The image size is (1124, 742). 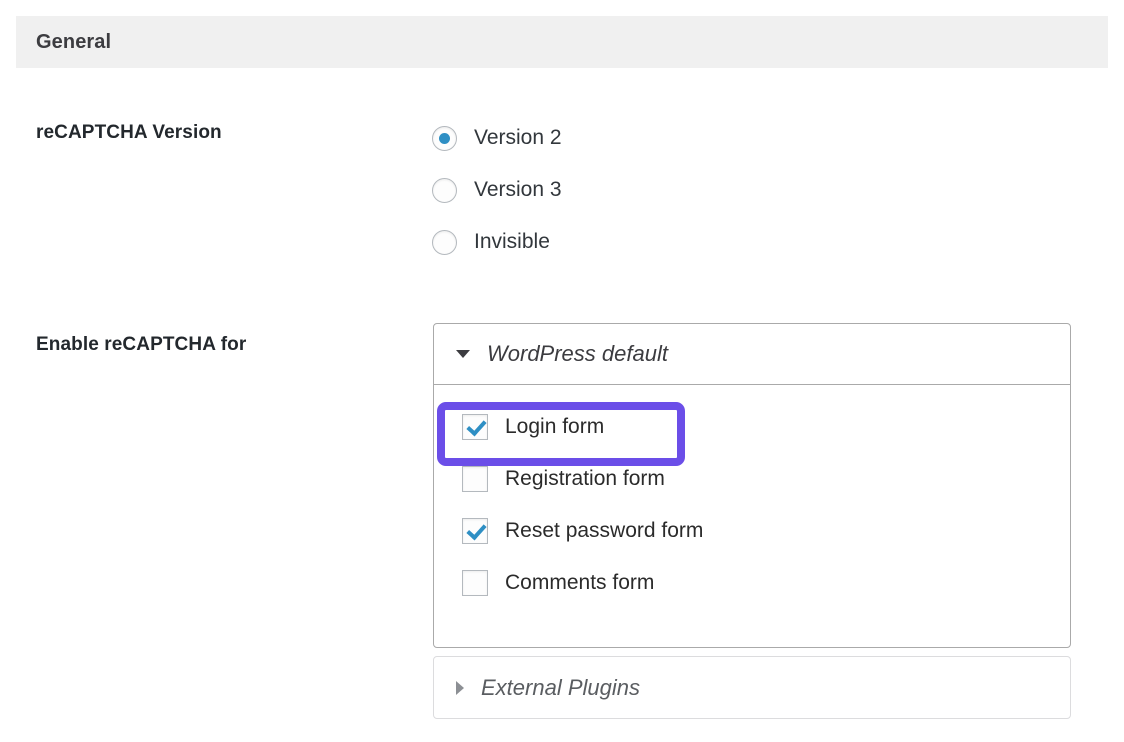 I want to click on radio-option-version-3: Version 3, so click(x=497, y=190).